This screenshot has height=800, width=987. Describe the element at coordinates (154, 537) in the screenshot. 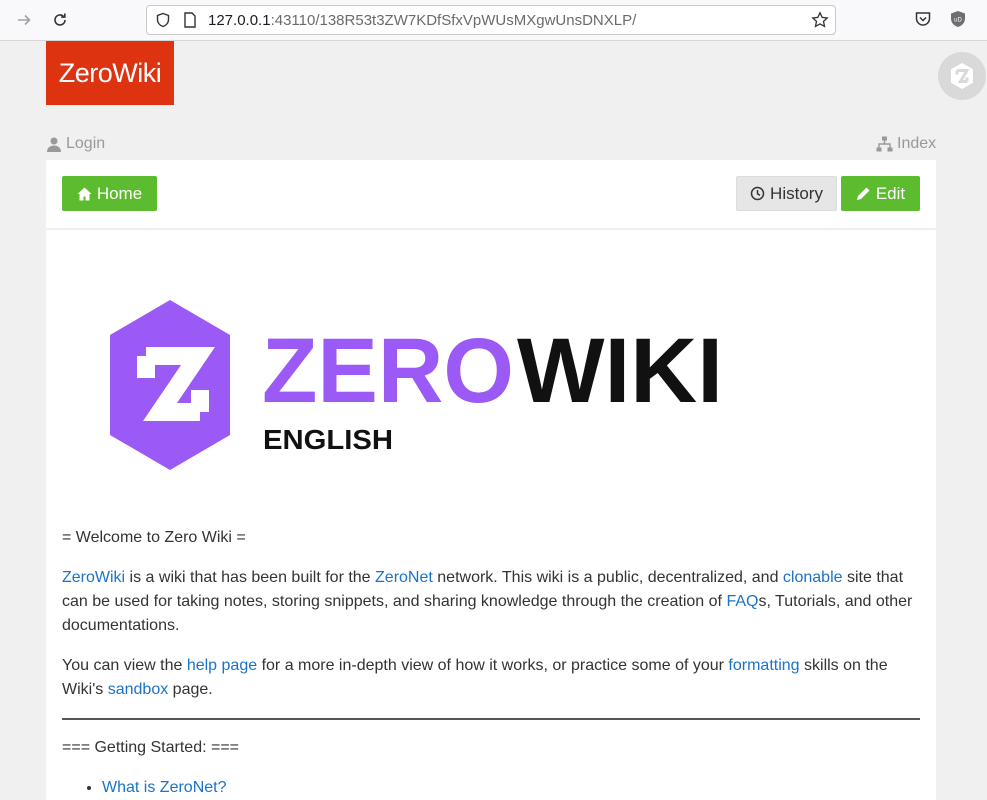

I see `article-heading: = Welcome to Zero Wiki =` at that location.